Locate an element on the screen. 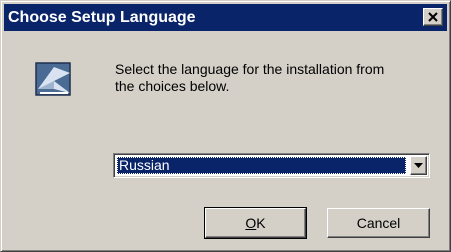  dropdown-button is located at coordinates (418, 165).